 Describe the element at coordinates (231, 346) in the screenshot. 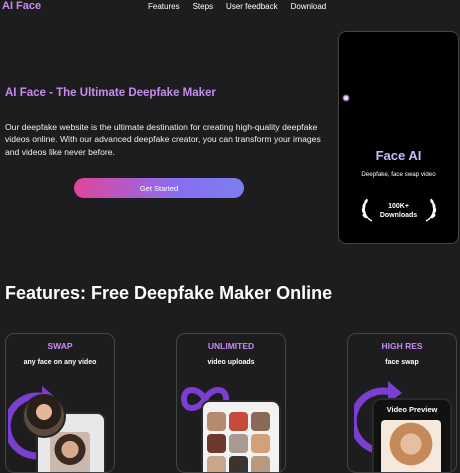

I see `feature-card-title: UNLIMITED` at that location.